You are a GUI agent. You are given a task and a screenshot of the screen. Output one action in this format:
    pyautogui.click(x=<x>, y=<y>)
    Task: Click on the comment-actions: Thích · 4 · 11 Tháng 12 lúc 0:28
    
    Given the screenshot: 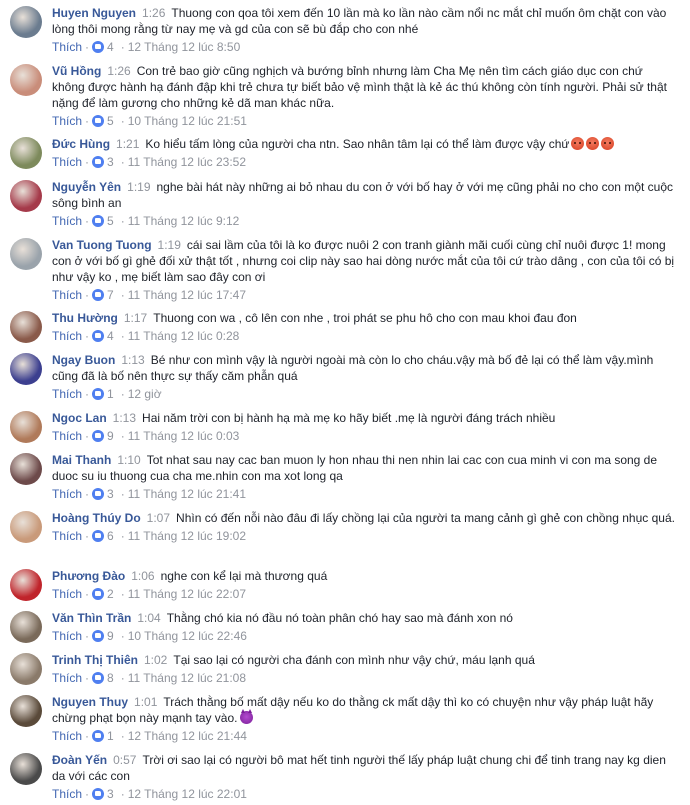 What is the action you would take?
    pyautogui.click(x=365, y=336)
    